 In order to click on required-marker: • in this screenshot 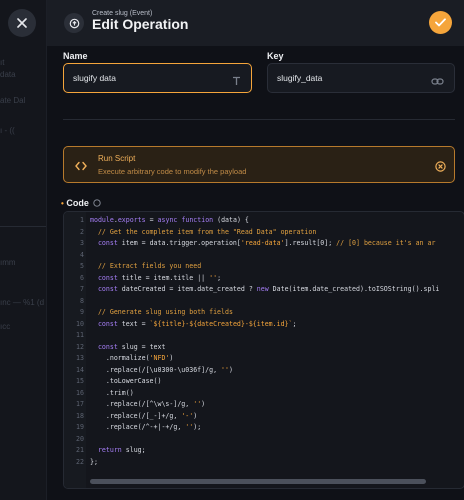, I will do `click(62, 203)`.